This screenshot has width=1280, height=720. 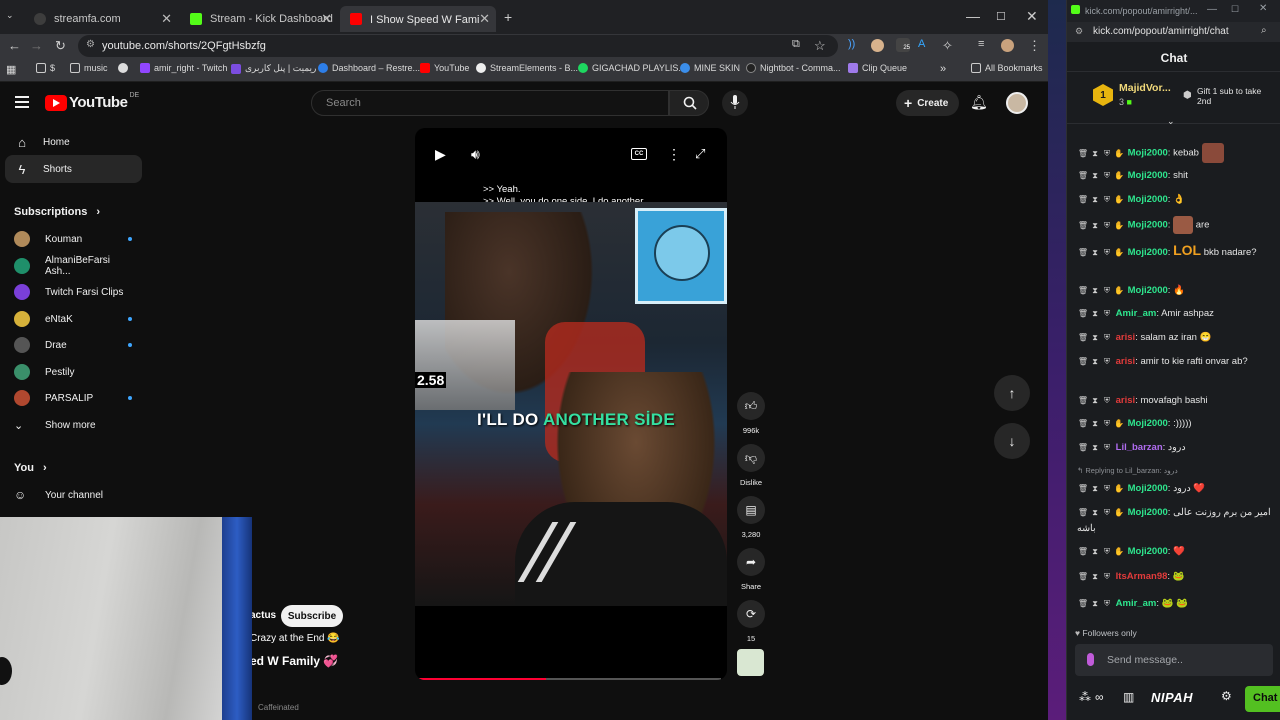 I want to click on translate-icon: A, so click(x=921, y=44).